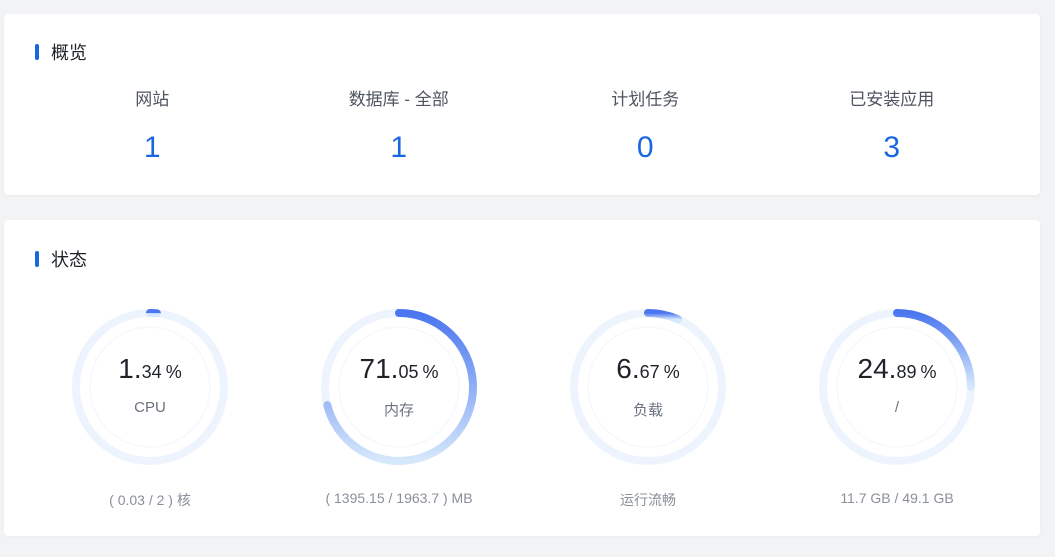 Image resolution: width=1055 pixels, height=557 pixels. I want to click on gauge-memory: 71.05% 内存 ( 1395.15 / 1963.7 ) MB, so click(402, 409).